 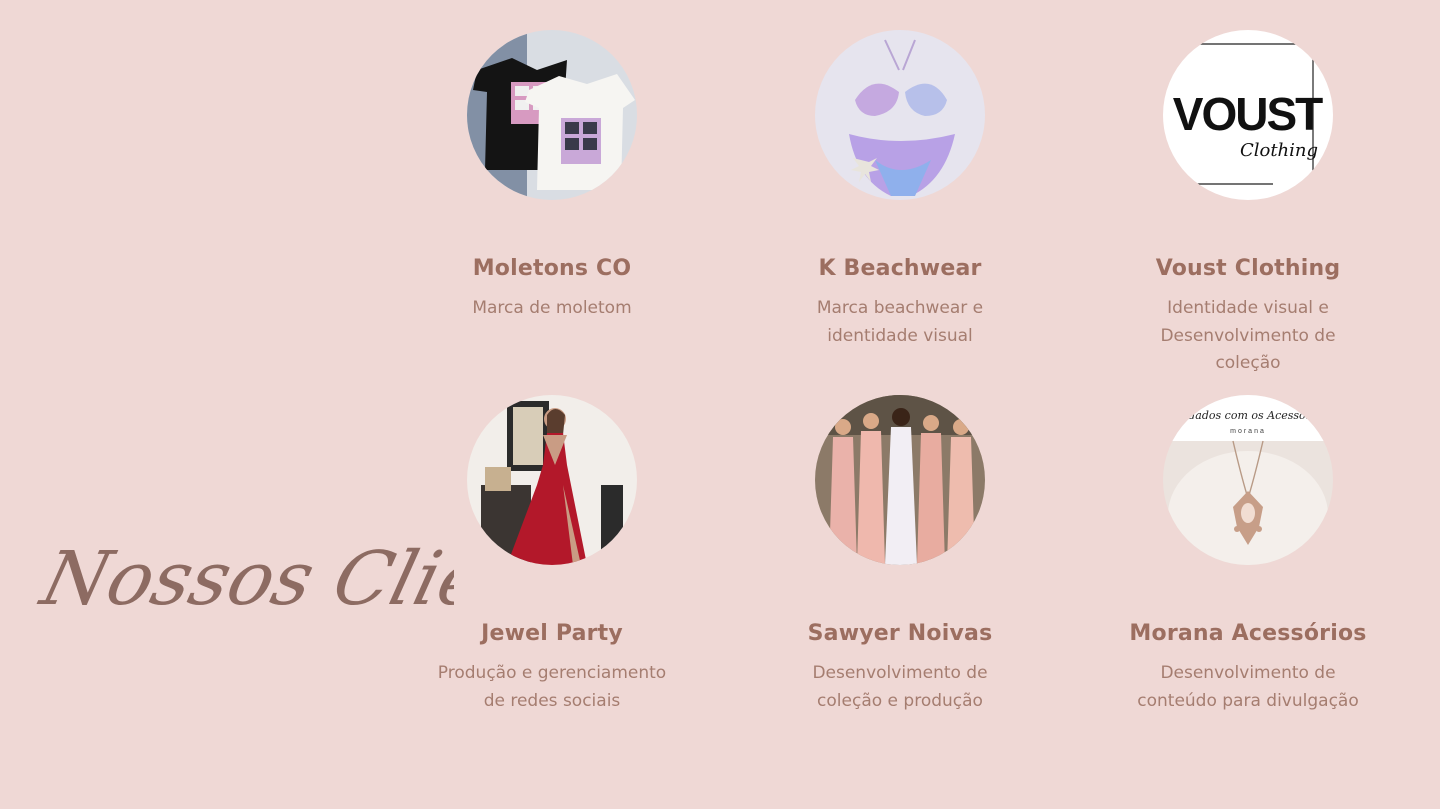 I want to click on section-title: Nossos Clientes, so click(x=343, y=578).